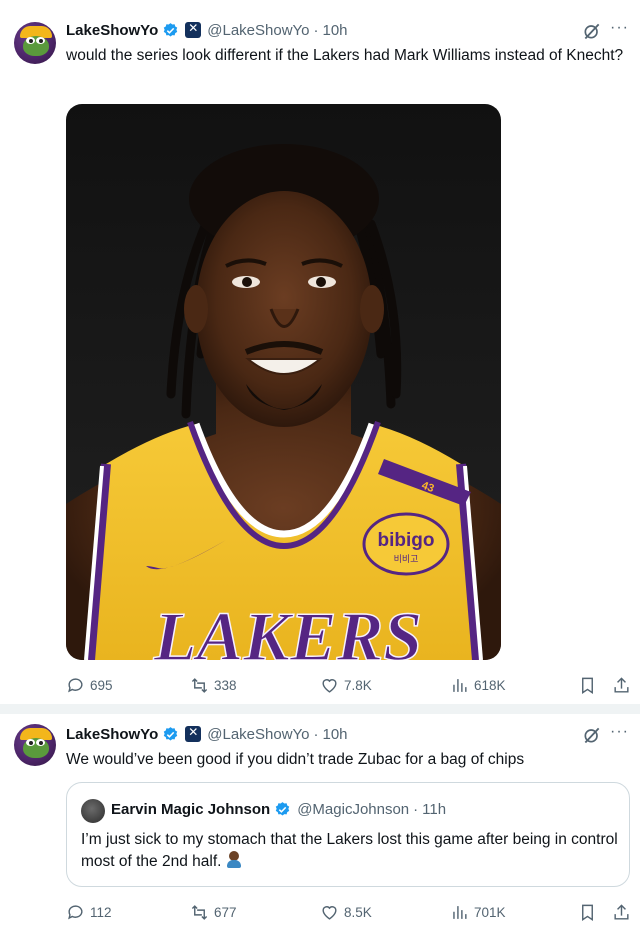 This screenshot has width=640, height=929. Describe the element at coordinates (93, 811) in the screenshot. I see `quoted-avatar` at that location.